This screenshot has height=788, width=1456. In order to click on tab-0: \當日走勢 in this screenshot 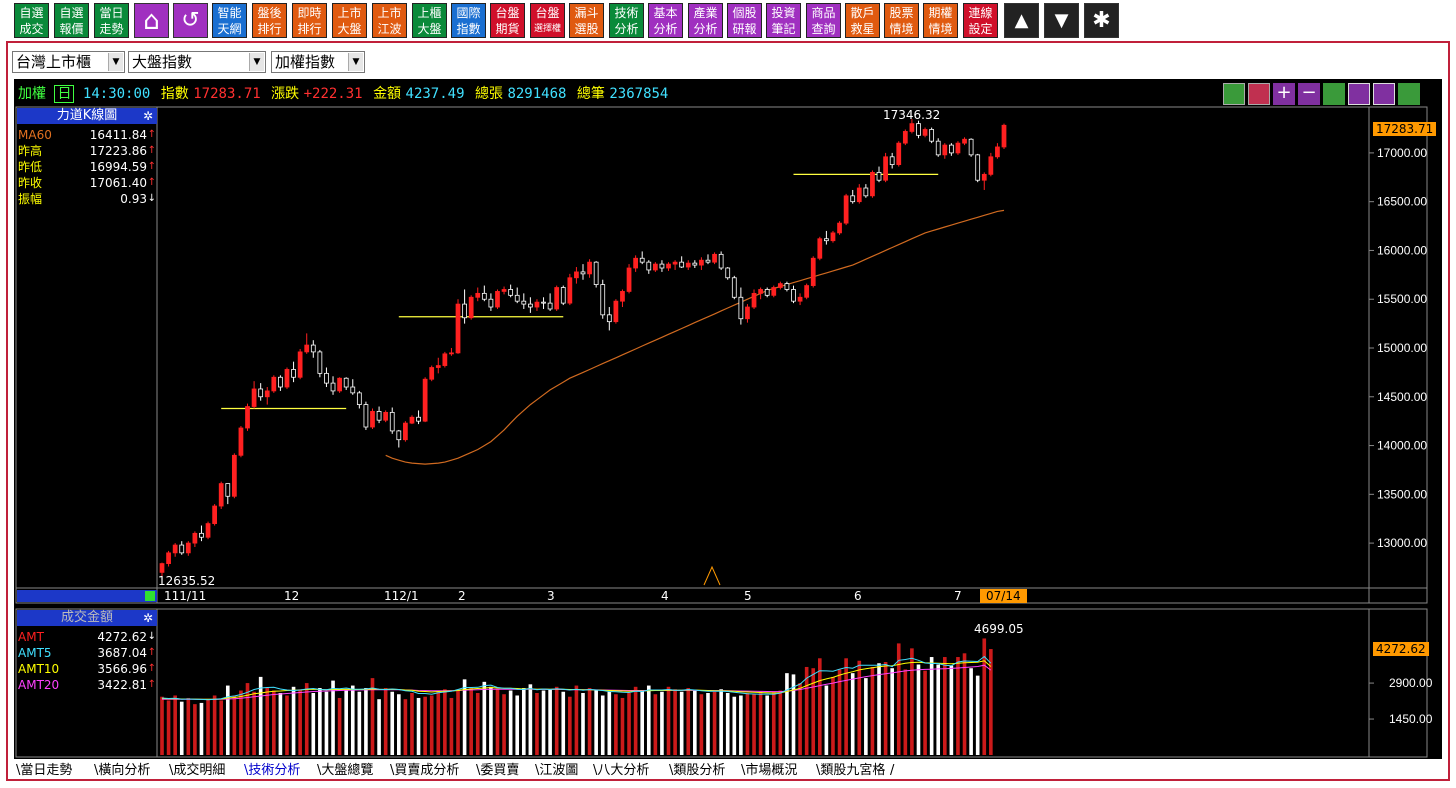, I will do `click(44, 771)`.